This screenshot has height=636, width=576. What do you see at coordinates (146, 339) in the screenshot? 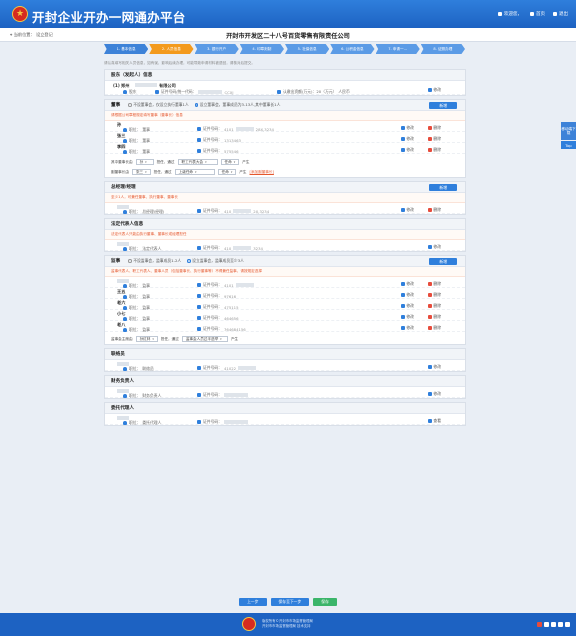
I see `supervisor-chair-select: 孙红林` at bounding box center [146, 339].